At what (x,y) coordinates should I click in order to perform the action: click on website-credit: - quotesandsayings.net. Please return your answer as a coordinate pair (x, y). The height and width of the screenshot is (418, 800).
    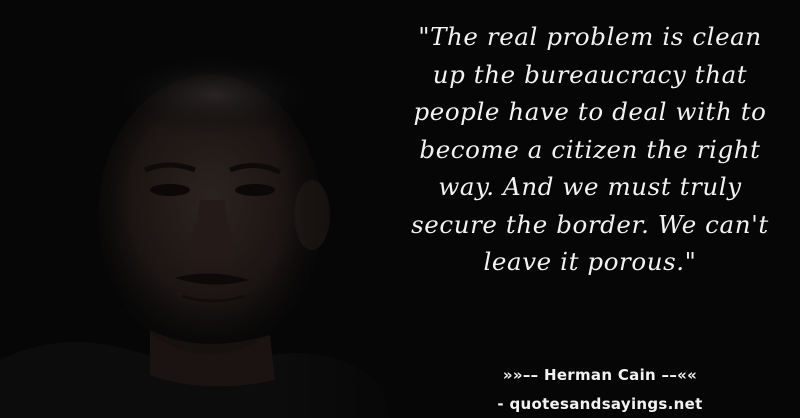
    Looking at the image, I should click on (600, 404).